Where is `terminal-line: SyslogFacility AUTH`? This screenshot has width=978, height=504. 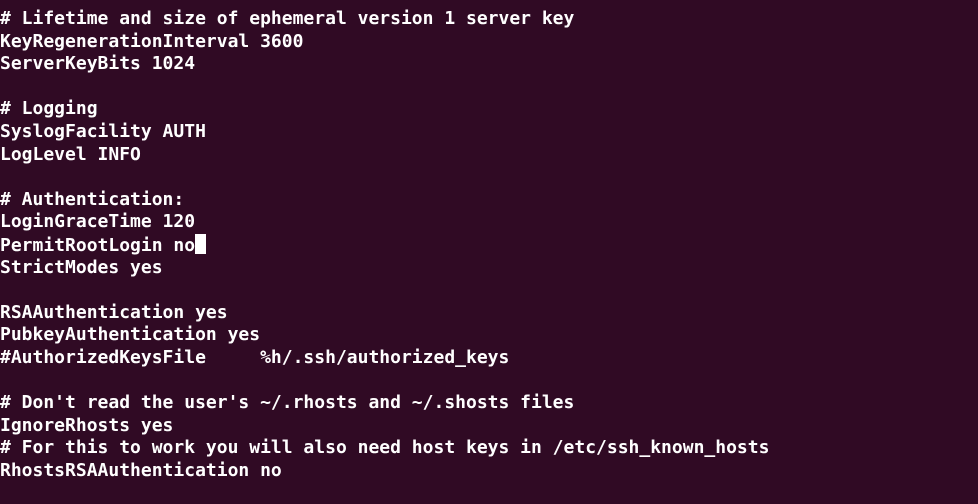
terminal-line: SyslogFacility AUTH is located at coordinates (103, 131).